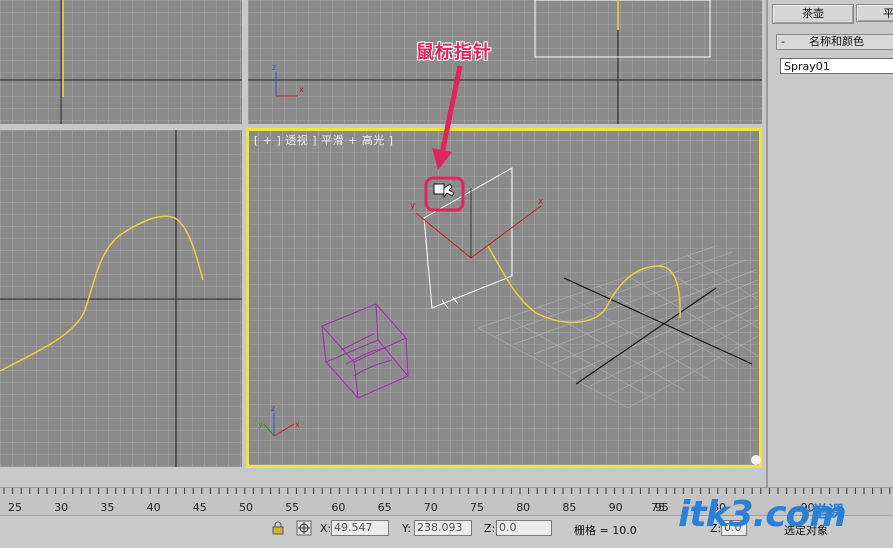 This screenshot has width=893, height=548. I want to click on command-panel: 茶壶 平 - 名称和颜色 Spray01, so click(829, 243).